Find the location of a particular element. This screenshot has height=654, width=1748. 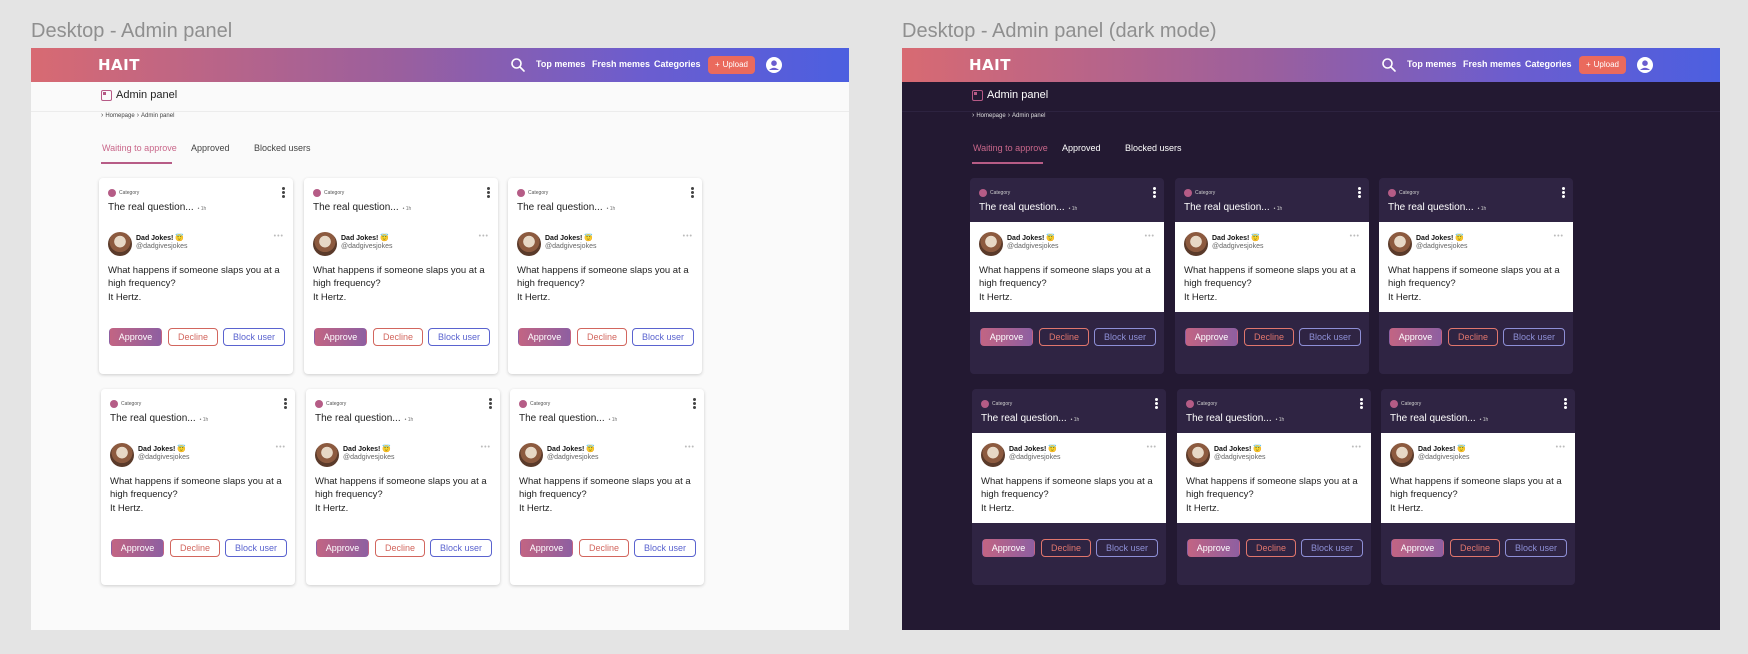

tweet-punchline: It Hertz. is located at coordinates (536, 508).